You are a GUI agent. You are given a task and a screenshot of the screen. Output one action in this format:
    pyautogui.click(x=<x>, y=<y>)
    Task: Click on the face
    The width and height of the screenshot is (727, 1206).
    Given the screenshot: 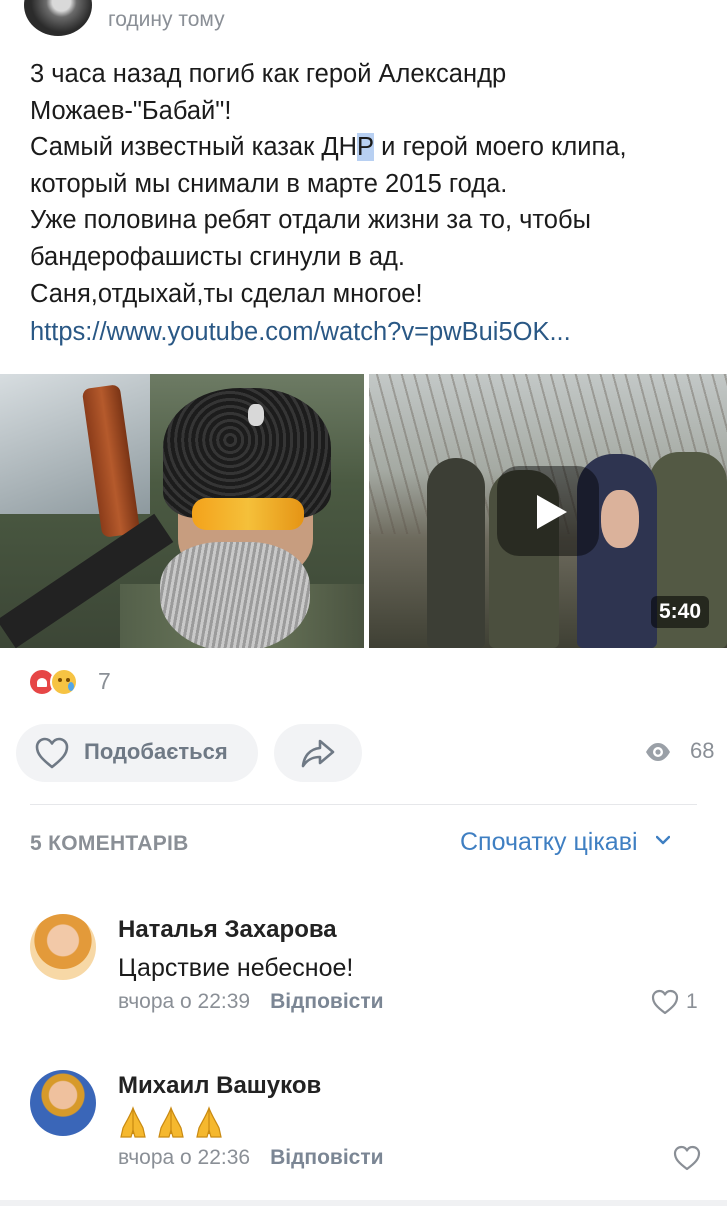 What is the action you would take?
    pyautogui.click(x=620, y=519)
    